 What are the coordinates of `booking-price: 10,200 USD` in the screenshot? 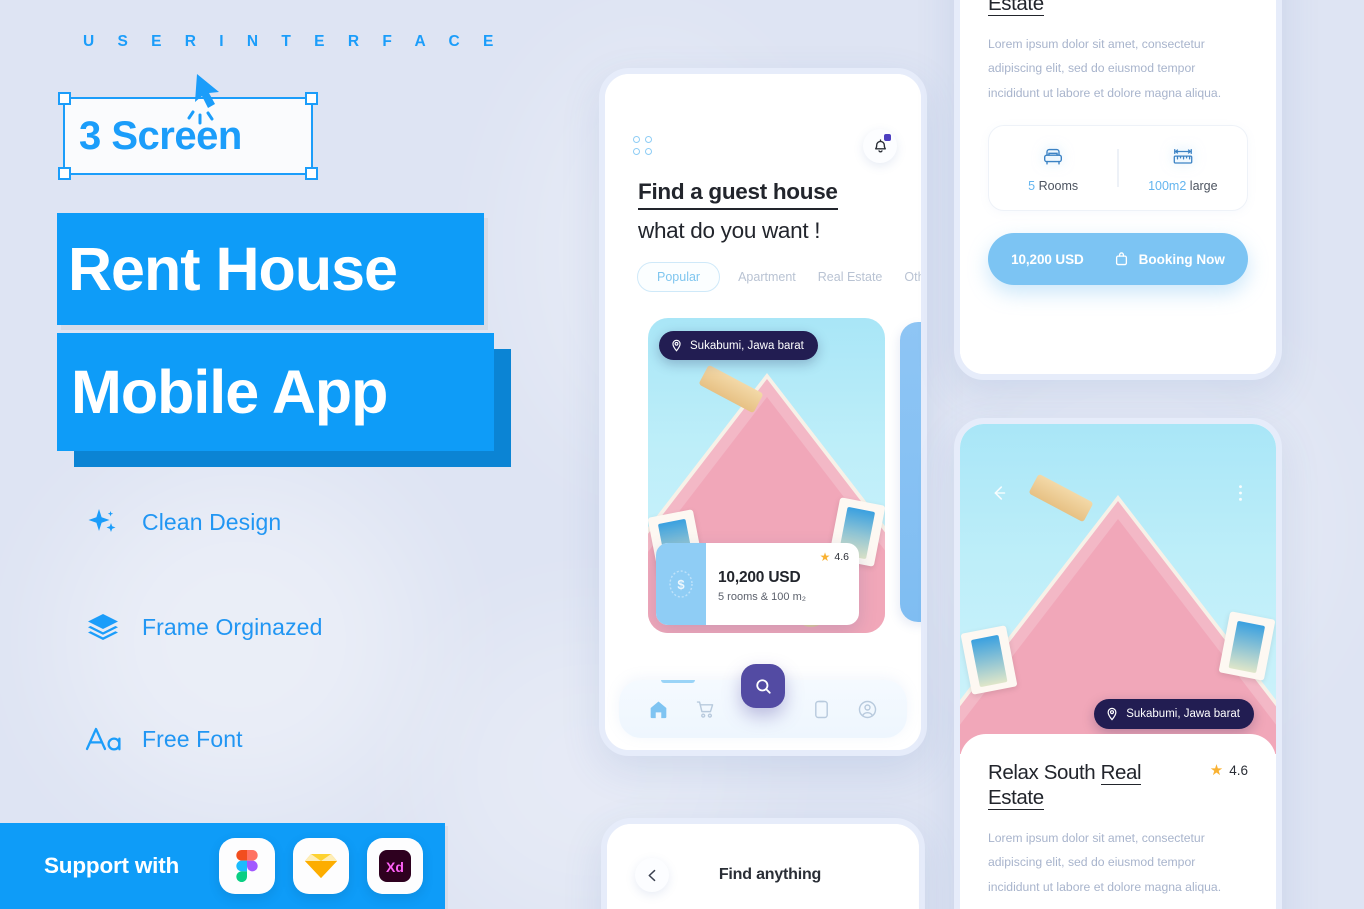 It's located at (1047, 259).